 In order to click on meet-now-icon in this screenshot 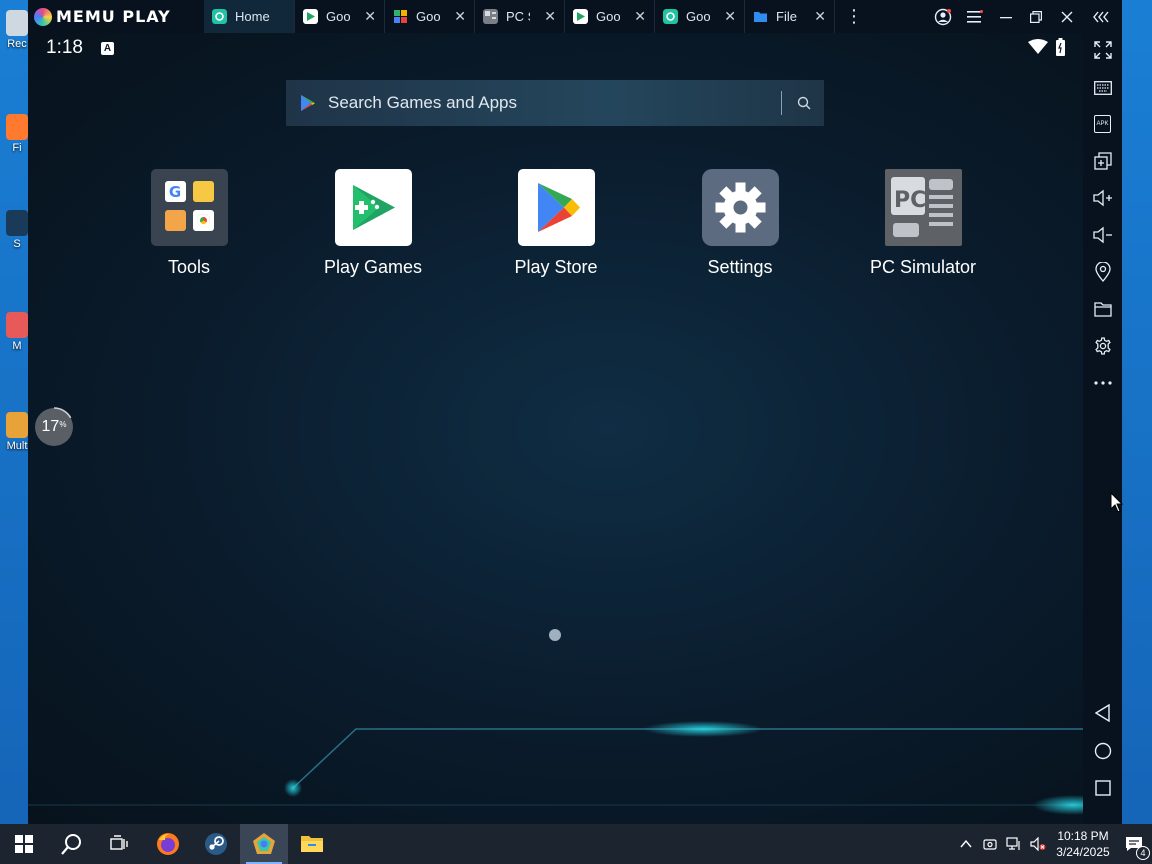, I will do `click(990, 844)`.